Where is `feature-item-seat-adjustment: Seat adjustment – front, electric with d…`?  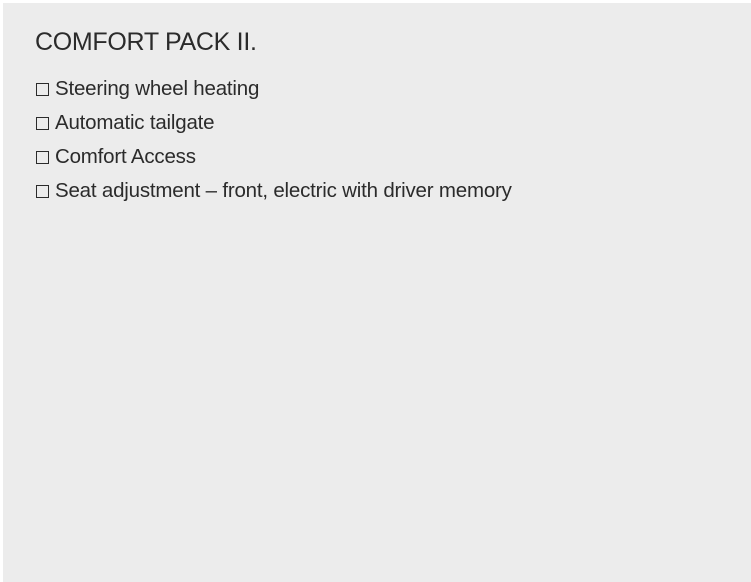 feature-item-seat-adjustment: Seat adjustment – front, electric with d… is located at coordinates (393, 191).